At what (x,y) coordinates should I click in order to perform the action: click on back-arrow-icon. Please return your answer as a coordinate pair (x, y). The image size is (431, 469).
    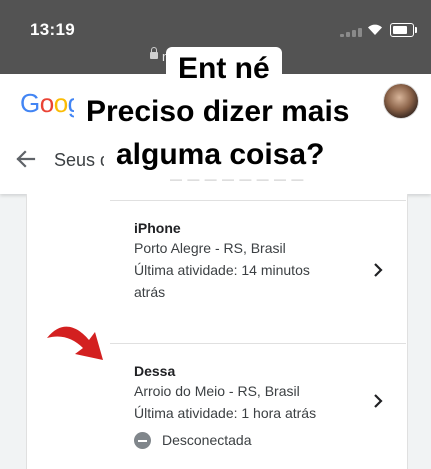
    Looking at the image, I should click on (25, 159).